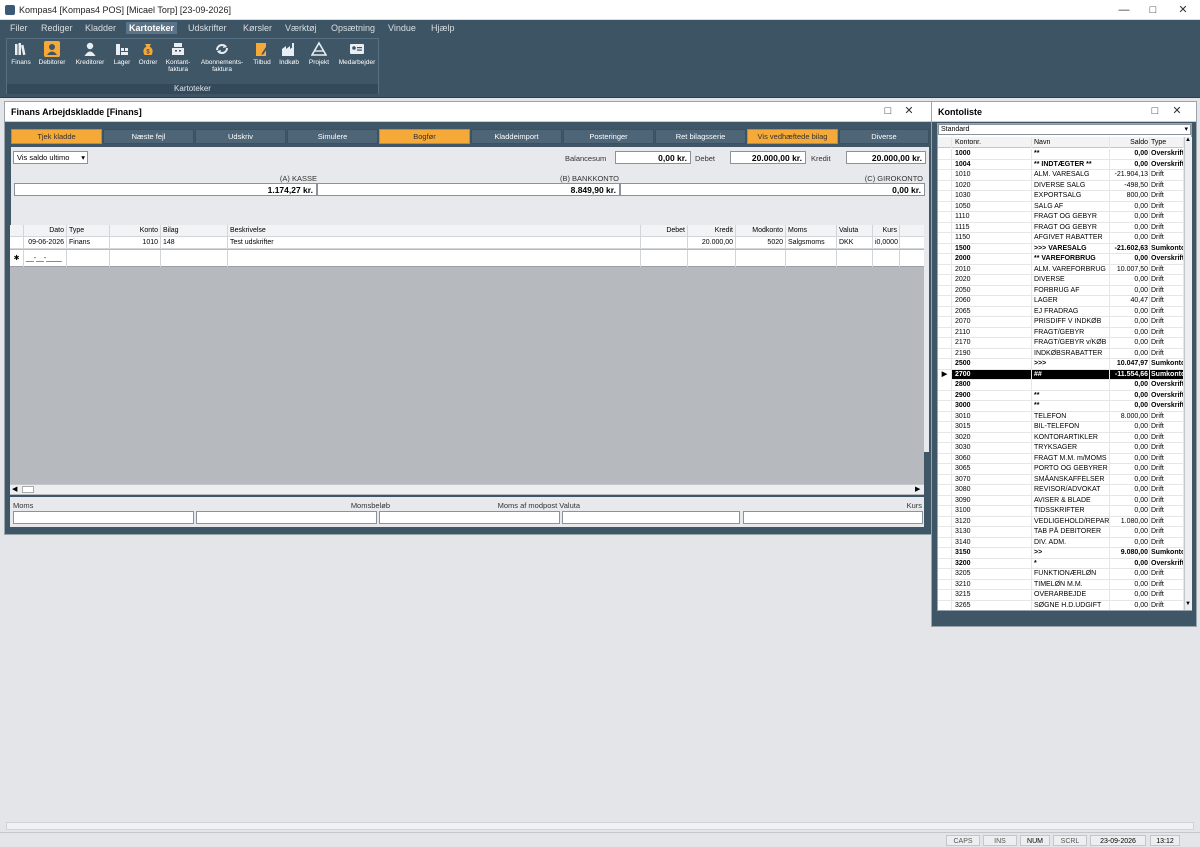  Describe the element at coordinates (434, 243) in the screenshot. I see `cell-beskrivelse: Test udskrifter` at that location.